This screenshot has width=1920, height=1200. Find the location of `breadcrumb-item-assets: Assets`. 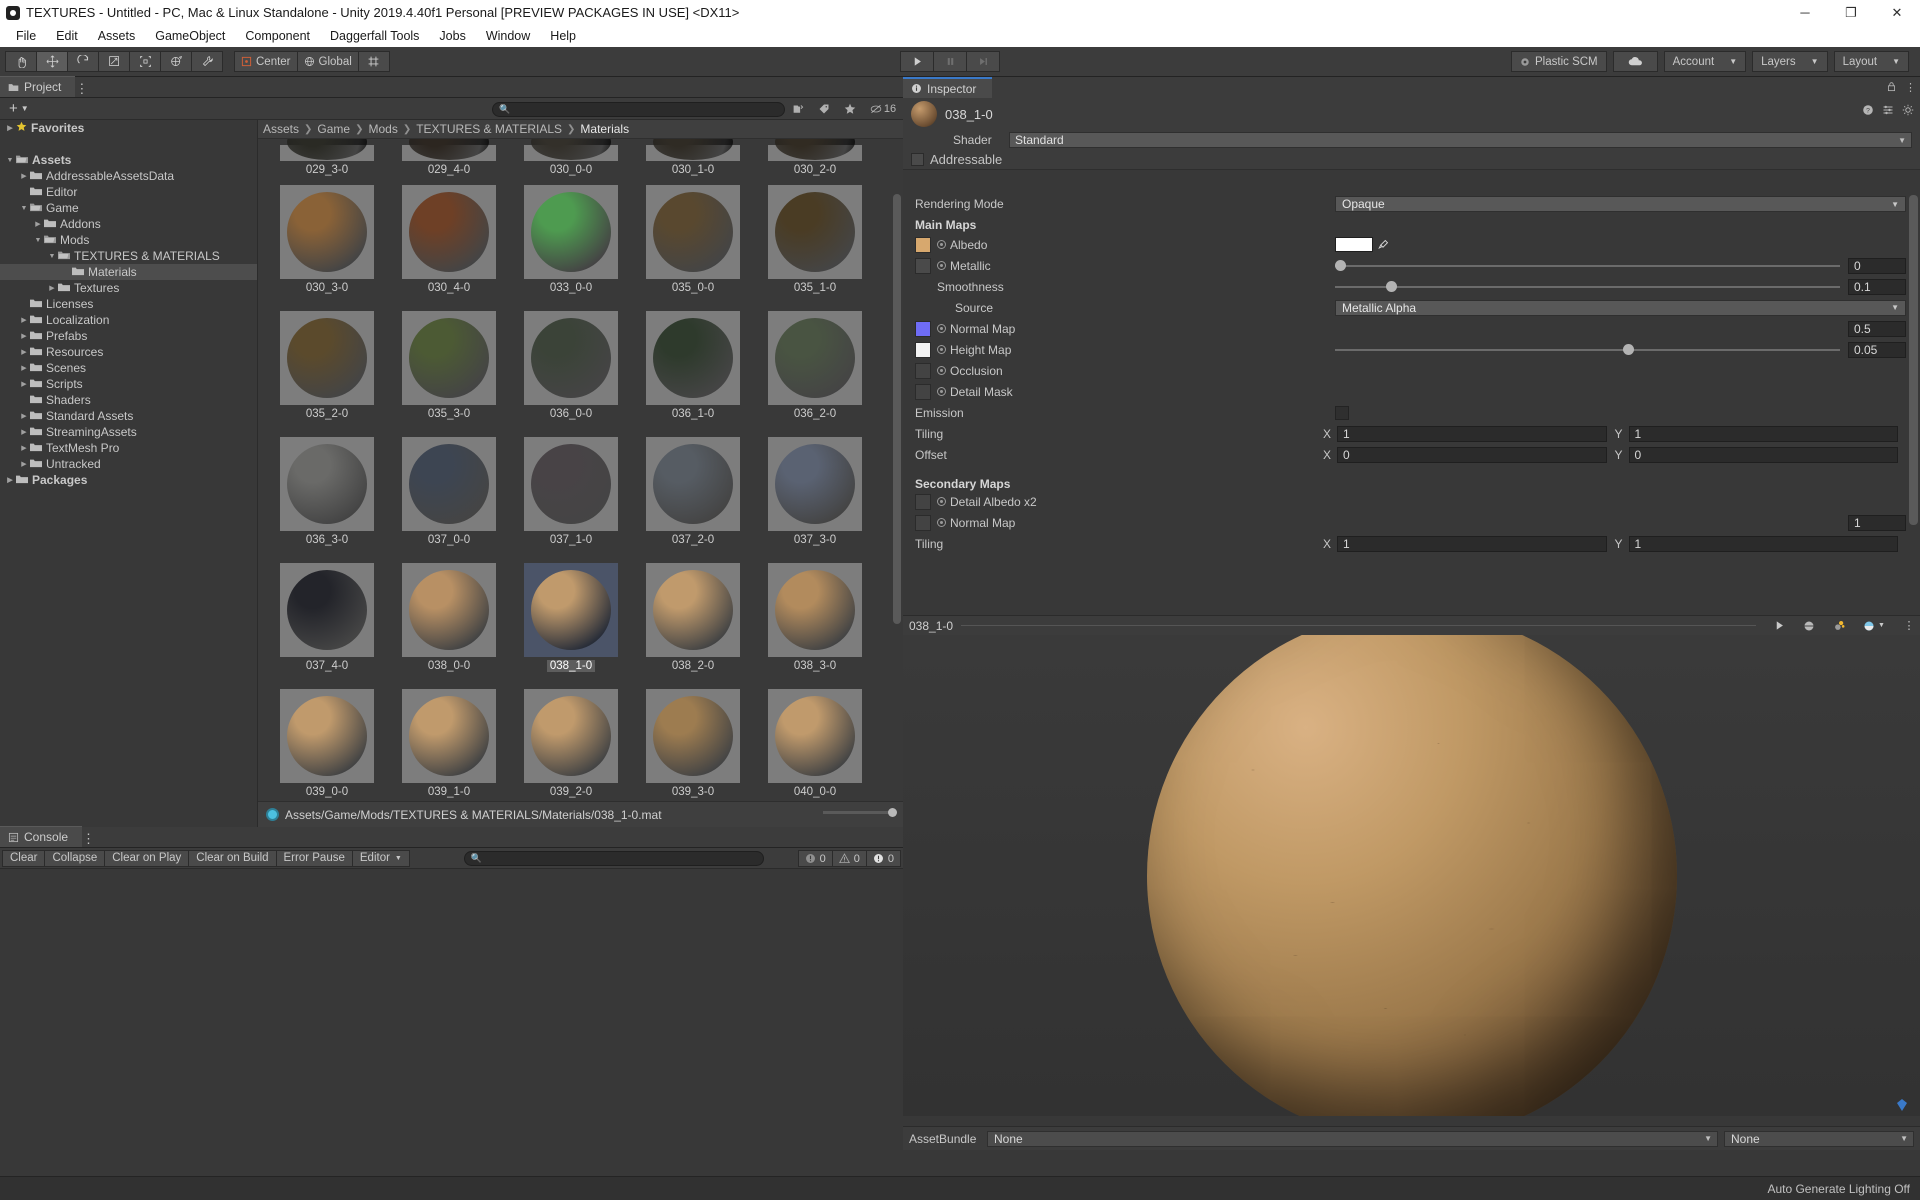

breadcrumb-item-assets: Assets is located at coordinates (281, 129).